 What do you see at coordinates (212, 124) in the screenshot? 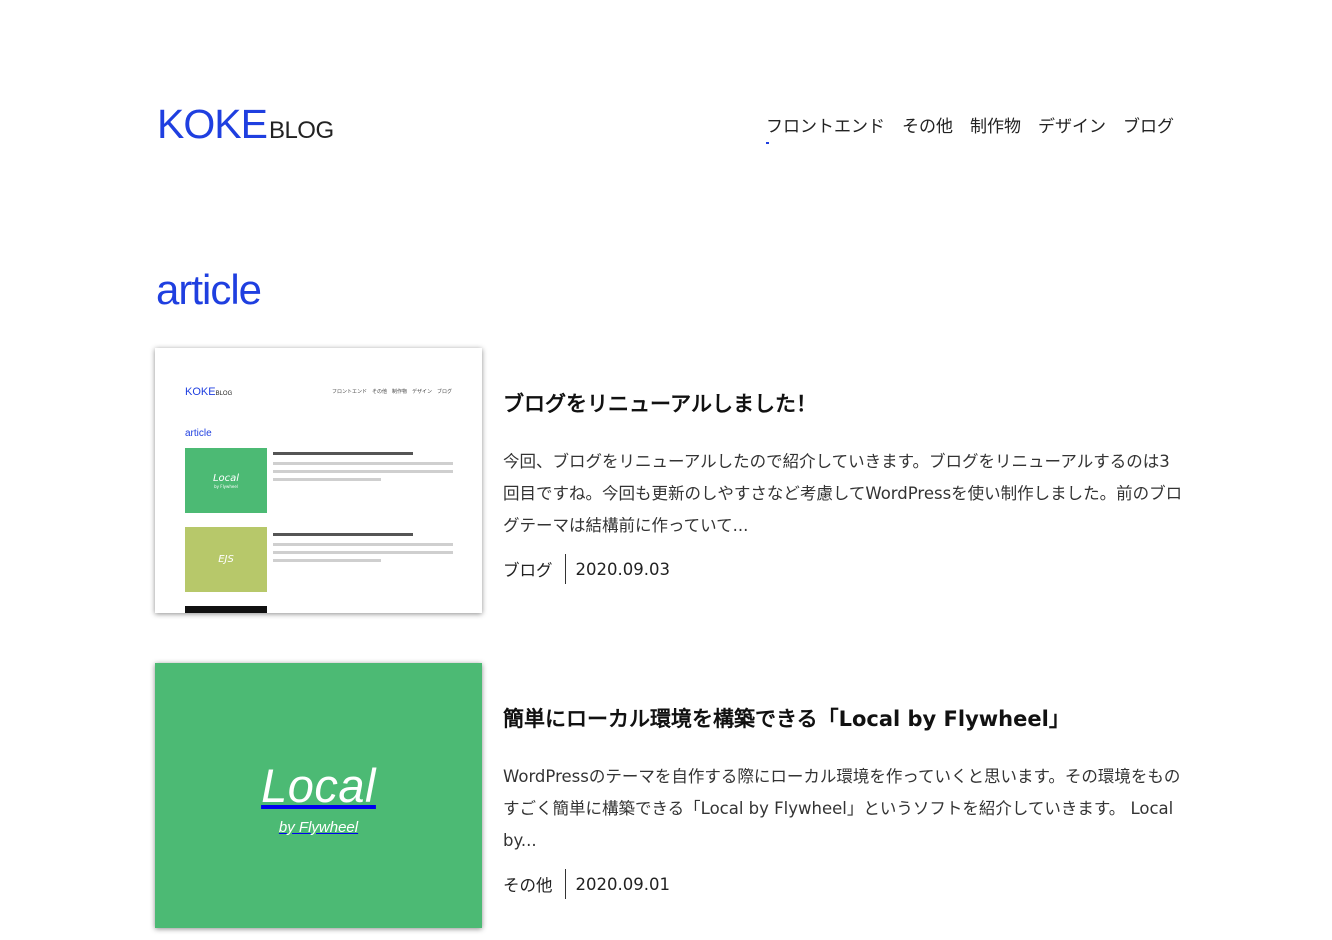
I see `logo-main-text: KOKE` at bounding box center [212, 124].